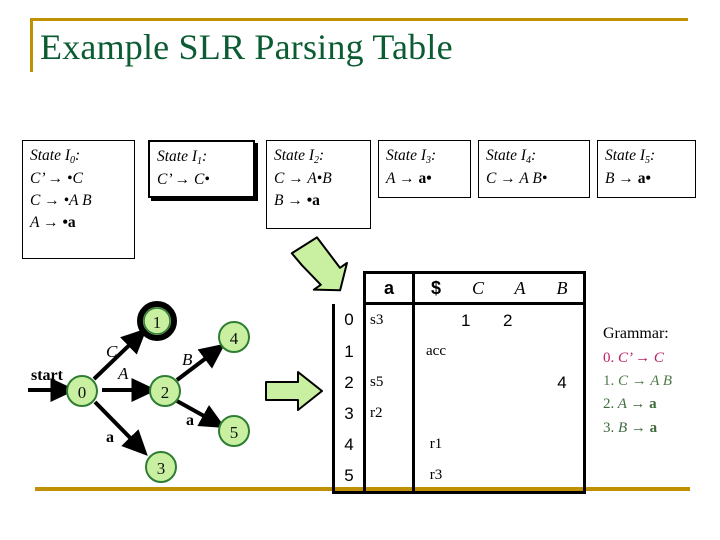  What do you see at coordinates (201, 169) in the screenshot?
I see `state-box-1: State I1: C’ → C•` at bounding box center [201, 169].